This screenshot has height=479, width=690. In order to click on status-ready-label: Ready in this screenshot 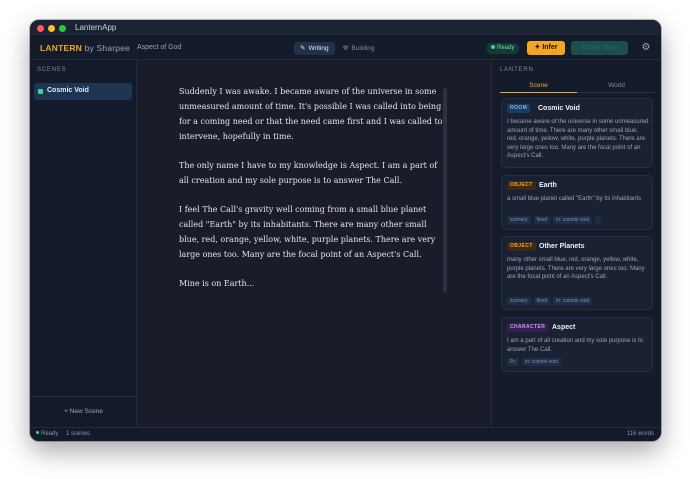, I will do `click(50, 434)`.